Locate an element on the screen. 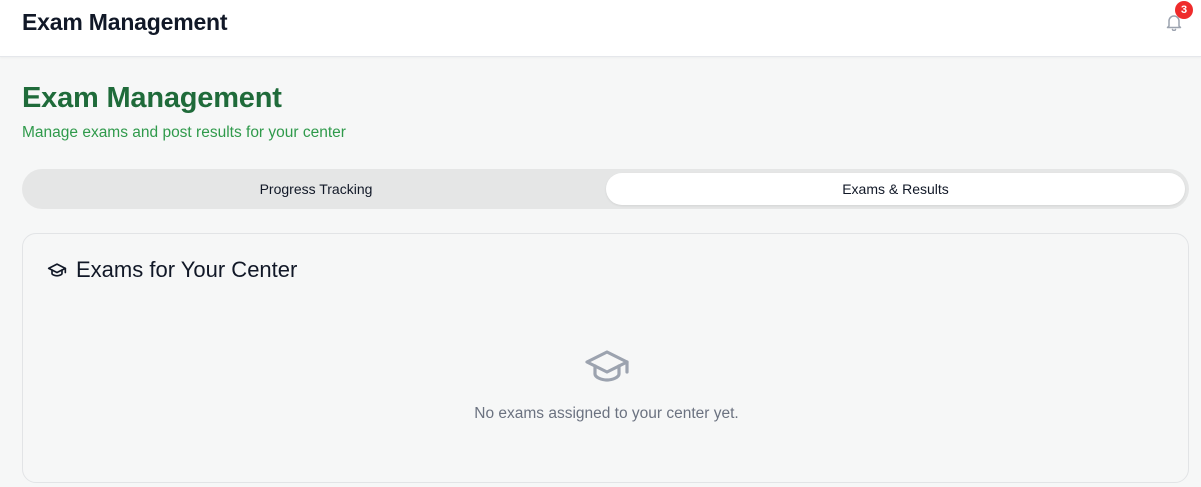 The image size is (1201, 487). tab-progress-tracking: Progress Tracking is located at coordinates (316, 189).